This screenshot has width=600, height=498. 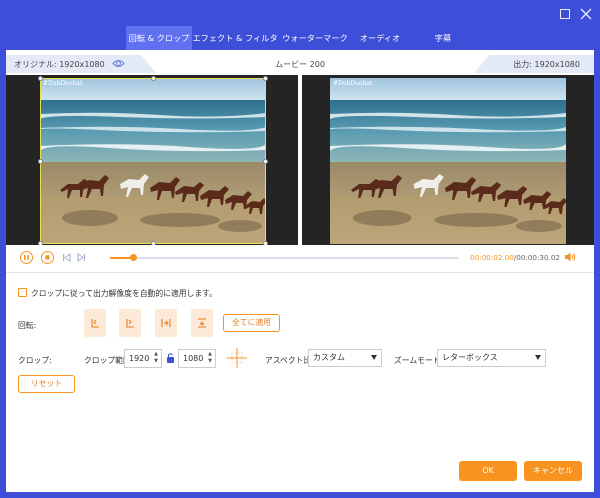 I want to click on aspect-ratio-label: アスペクト比:, so click(x=289, y=360).